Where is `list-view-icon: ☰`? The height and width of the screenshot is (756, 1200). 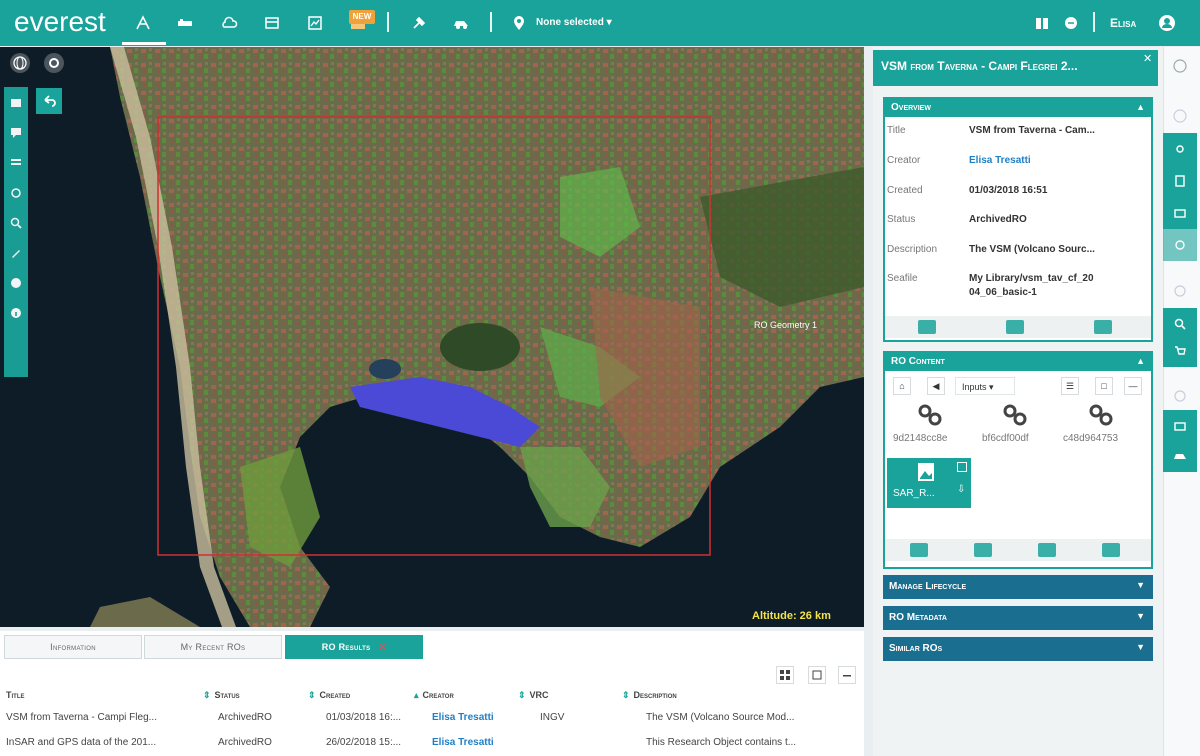 list-view-icon: ☰ is located at coordinates (1070, 386).